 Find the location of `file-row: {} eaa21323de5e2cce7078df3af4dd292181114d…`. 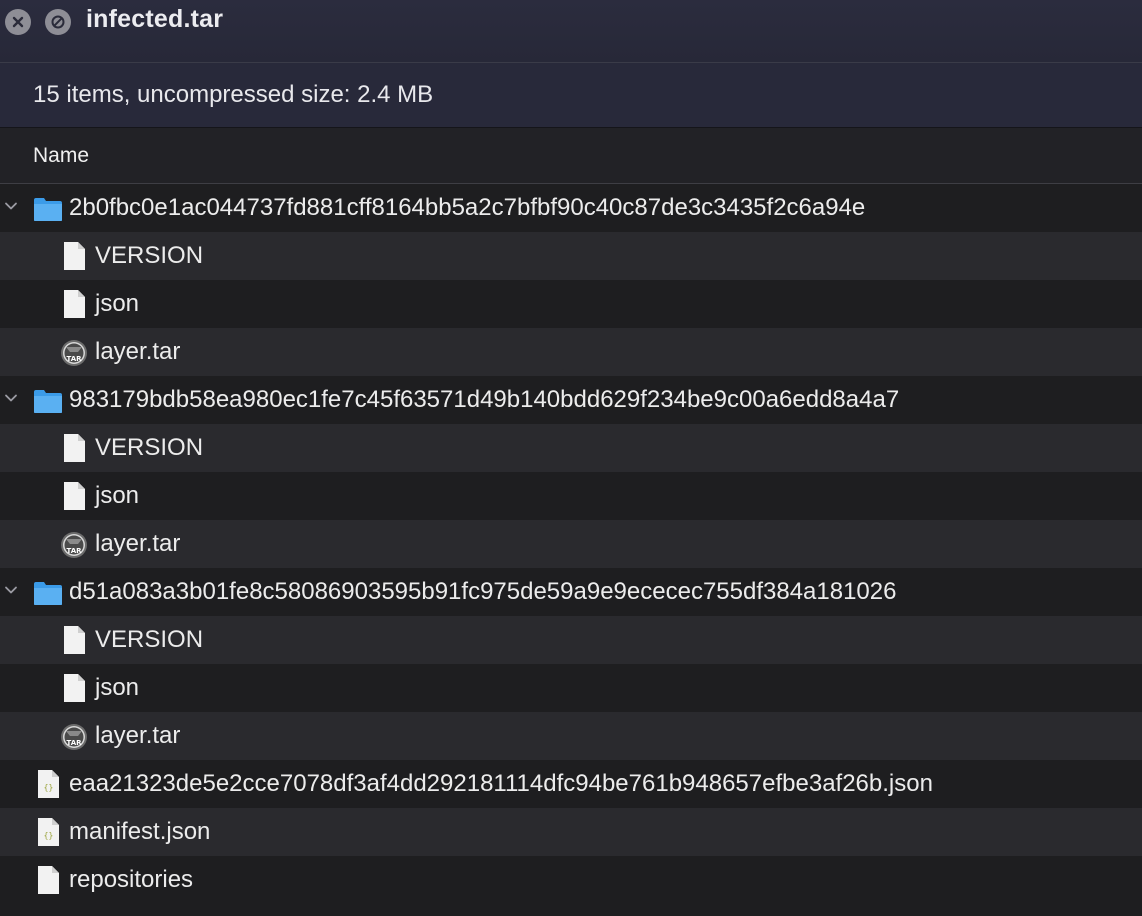

file-row: {} eaa21323de5e2cce7078df3af4dd292181114d… is located at coordinates (571, 784).